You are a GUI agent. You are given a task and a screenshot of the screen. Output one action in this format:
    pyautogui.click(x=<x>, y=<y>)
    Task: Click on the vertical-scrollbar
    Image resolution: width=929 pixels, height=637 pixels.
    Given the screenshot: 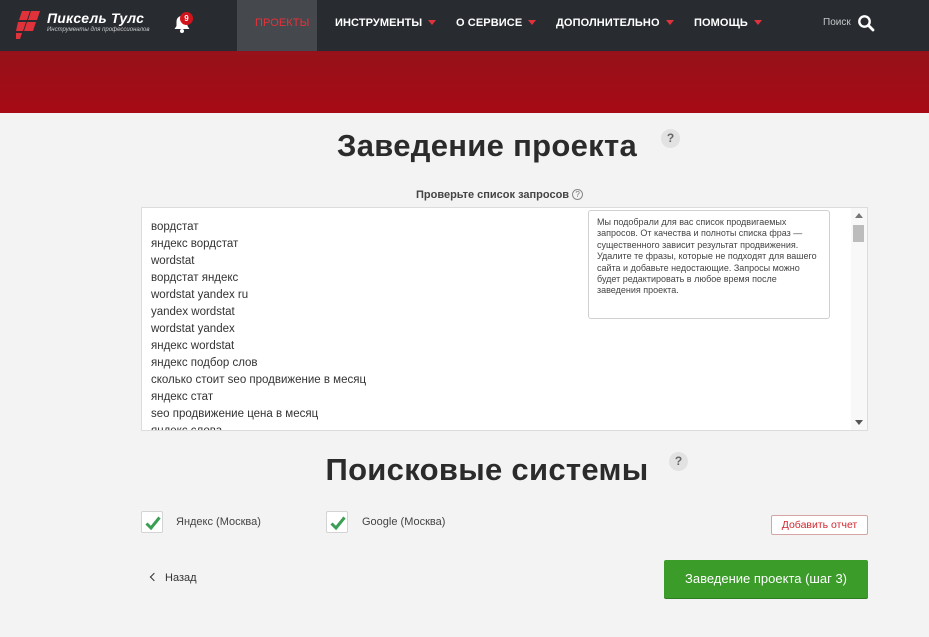 What is the action you would take?
    pyautogui.click(x=859, y=319)
    